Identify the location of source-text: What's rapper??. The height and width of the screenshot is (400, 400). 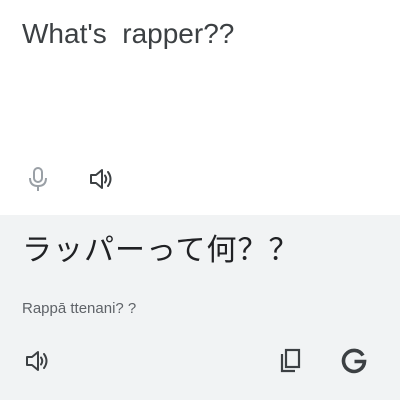
(128, 34).